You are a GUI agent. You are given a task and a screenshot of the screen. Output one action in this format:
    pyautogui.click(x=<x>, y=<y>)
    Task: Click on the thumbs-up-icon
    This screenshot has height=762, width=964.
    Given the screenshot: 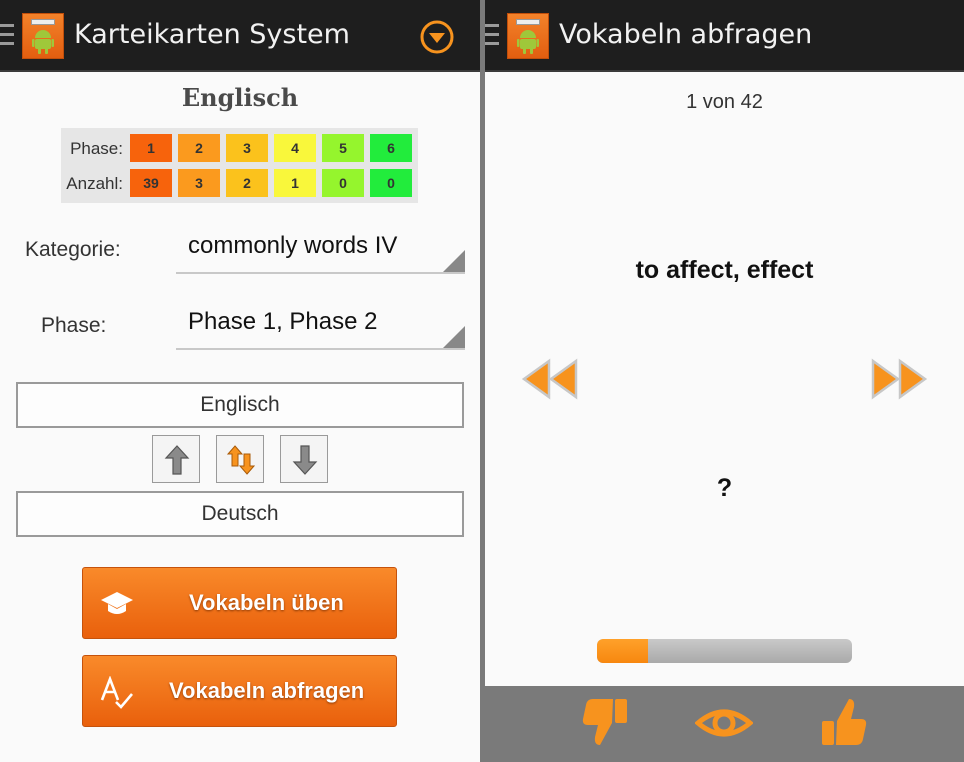 What is the action you would take?
    pyautogui.click(x=844, y=723)
    